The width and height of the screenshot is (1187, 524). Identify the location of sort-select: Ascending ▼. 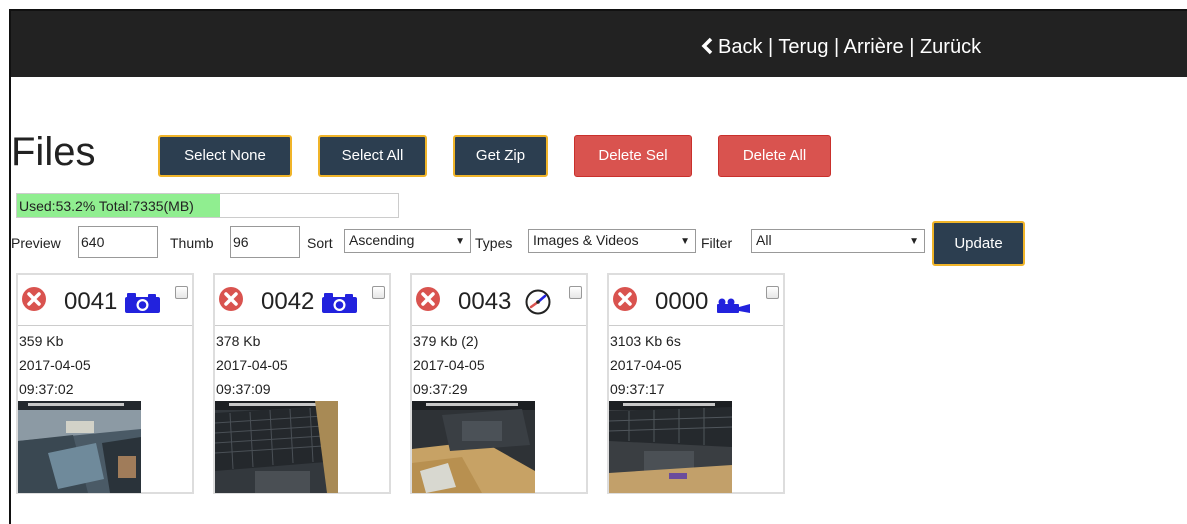
(407, 241).